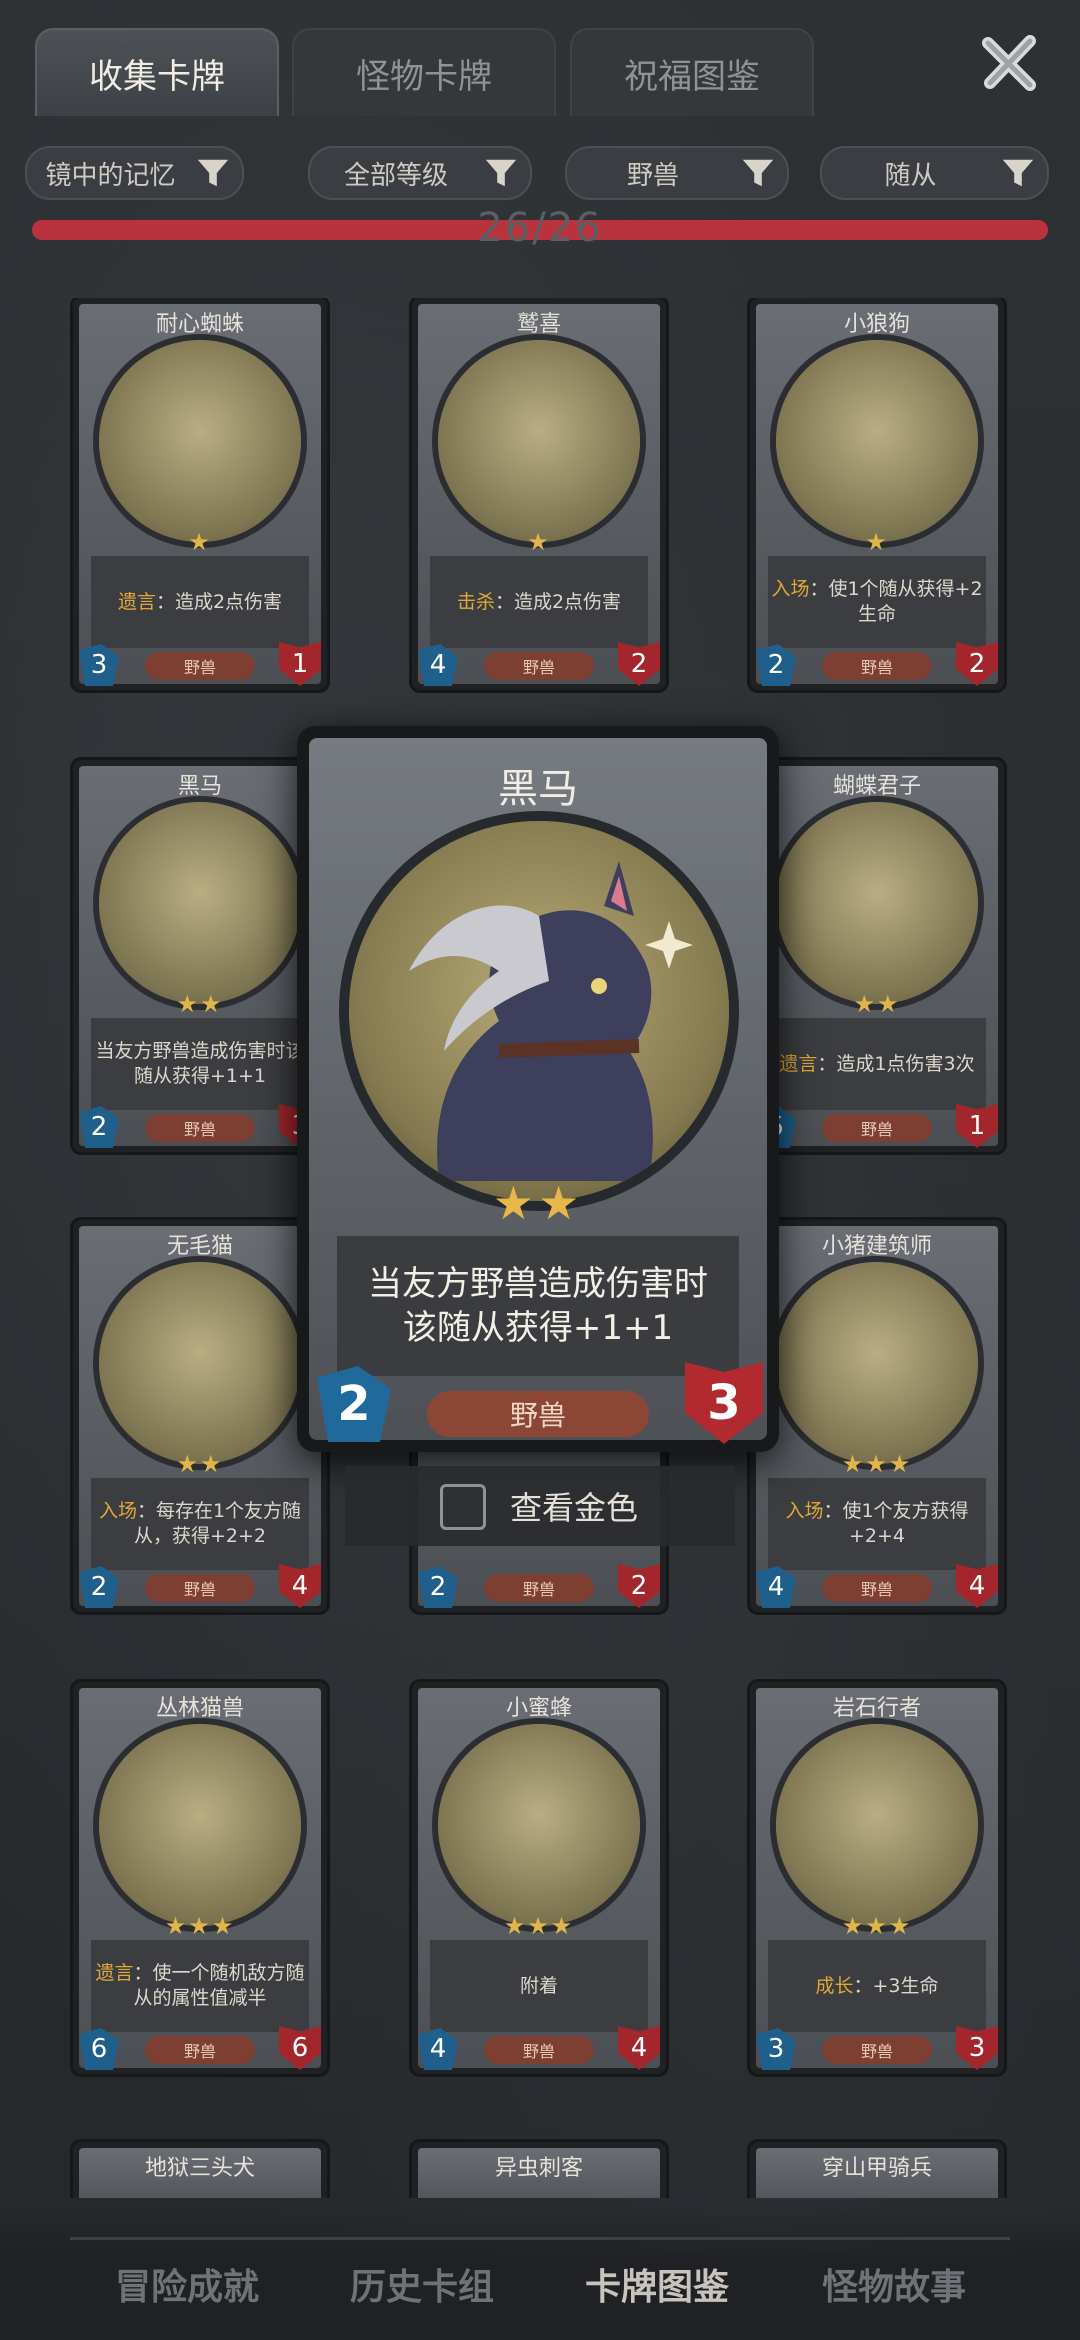  I want to click on card-name: 地狱三头犬, so click(199, 2168).